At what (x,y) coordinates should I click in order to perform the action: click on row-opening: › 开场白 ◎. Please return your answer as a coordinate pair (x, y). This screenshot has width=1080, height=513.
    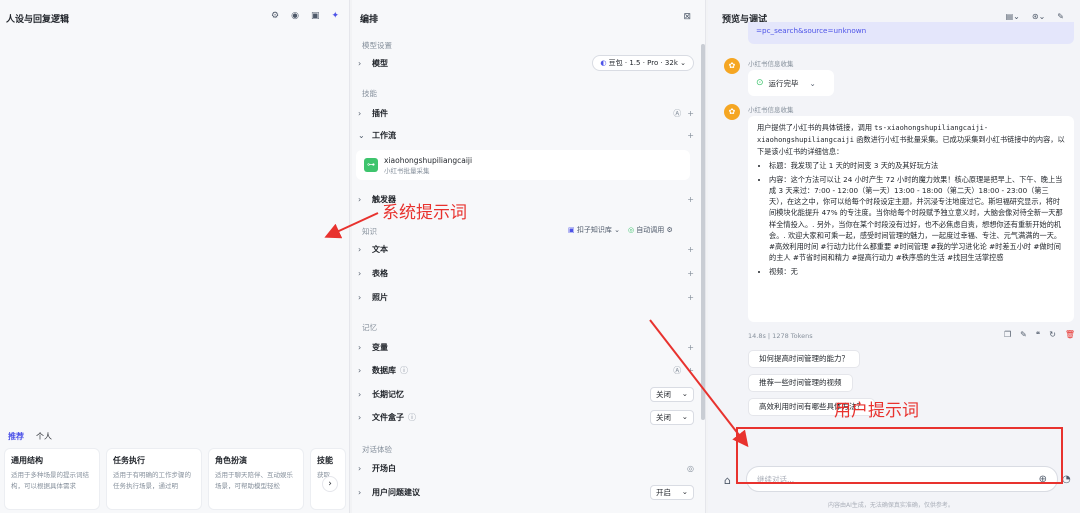
    Looking at the image, I should click on (526, 468).